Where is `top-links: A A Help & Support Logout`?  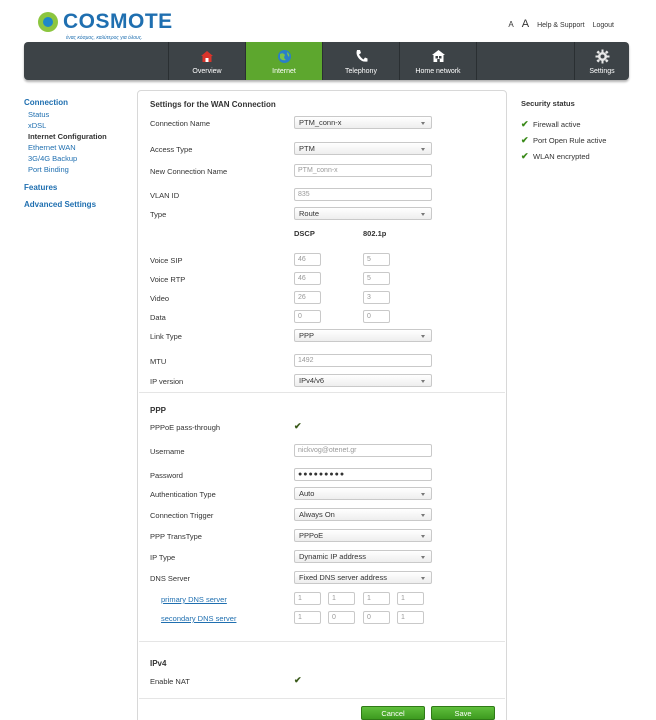 top-links: A A Help & Support Logout is located at coordinates (561, 24).